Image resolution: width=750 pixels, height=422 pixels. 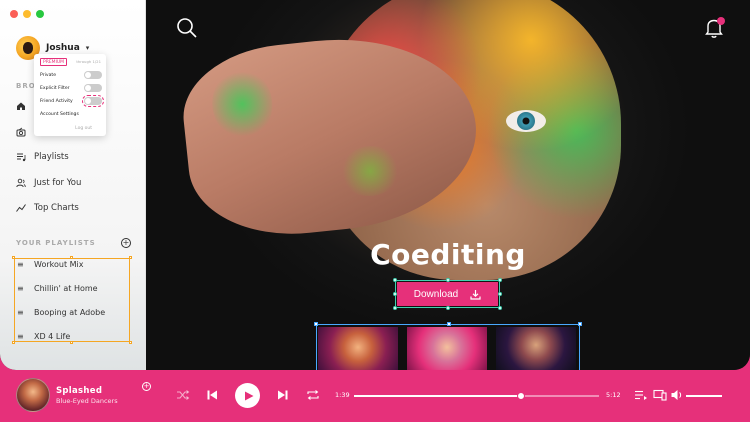 I want to click on skip-previous-icon, so click(x=212, y=395).